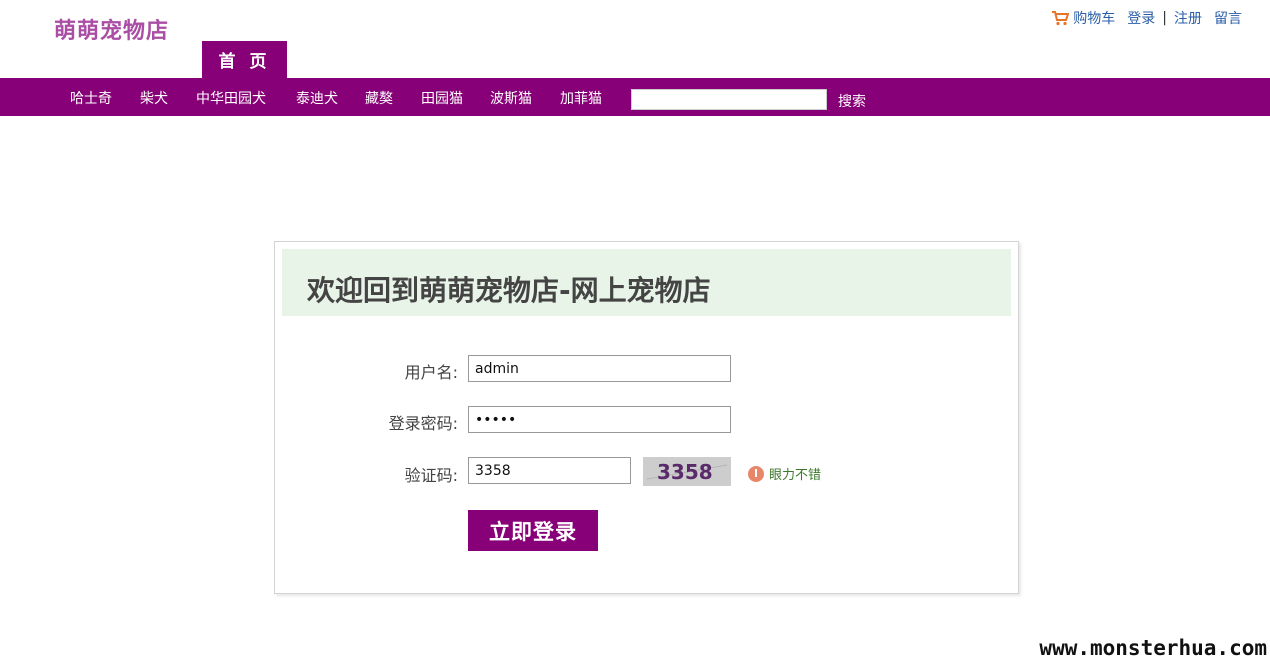  I want to click on alert-icon, so click(756, 473).